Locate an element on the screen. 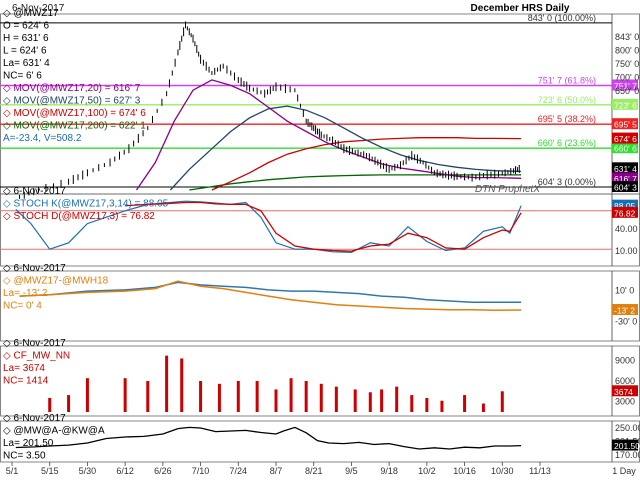 This screenshot has width=640, height=480. price-legend-entry: ◇ MOV(@MWZ17,100) = 674' 6 is located at coordinates (74, 113).